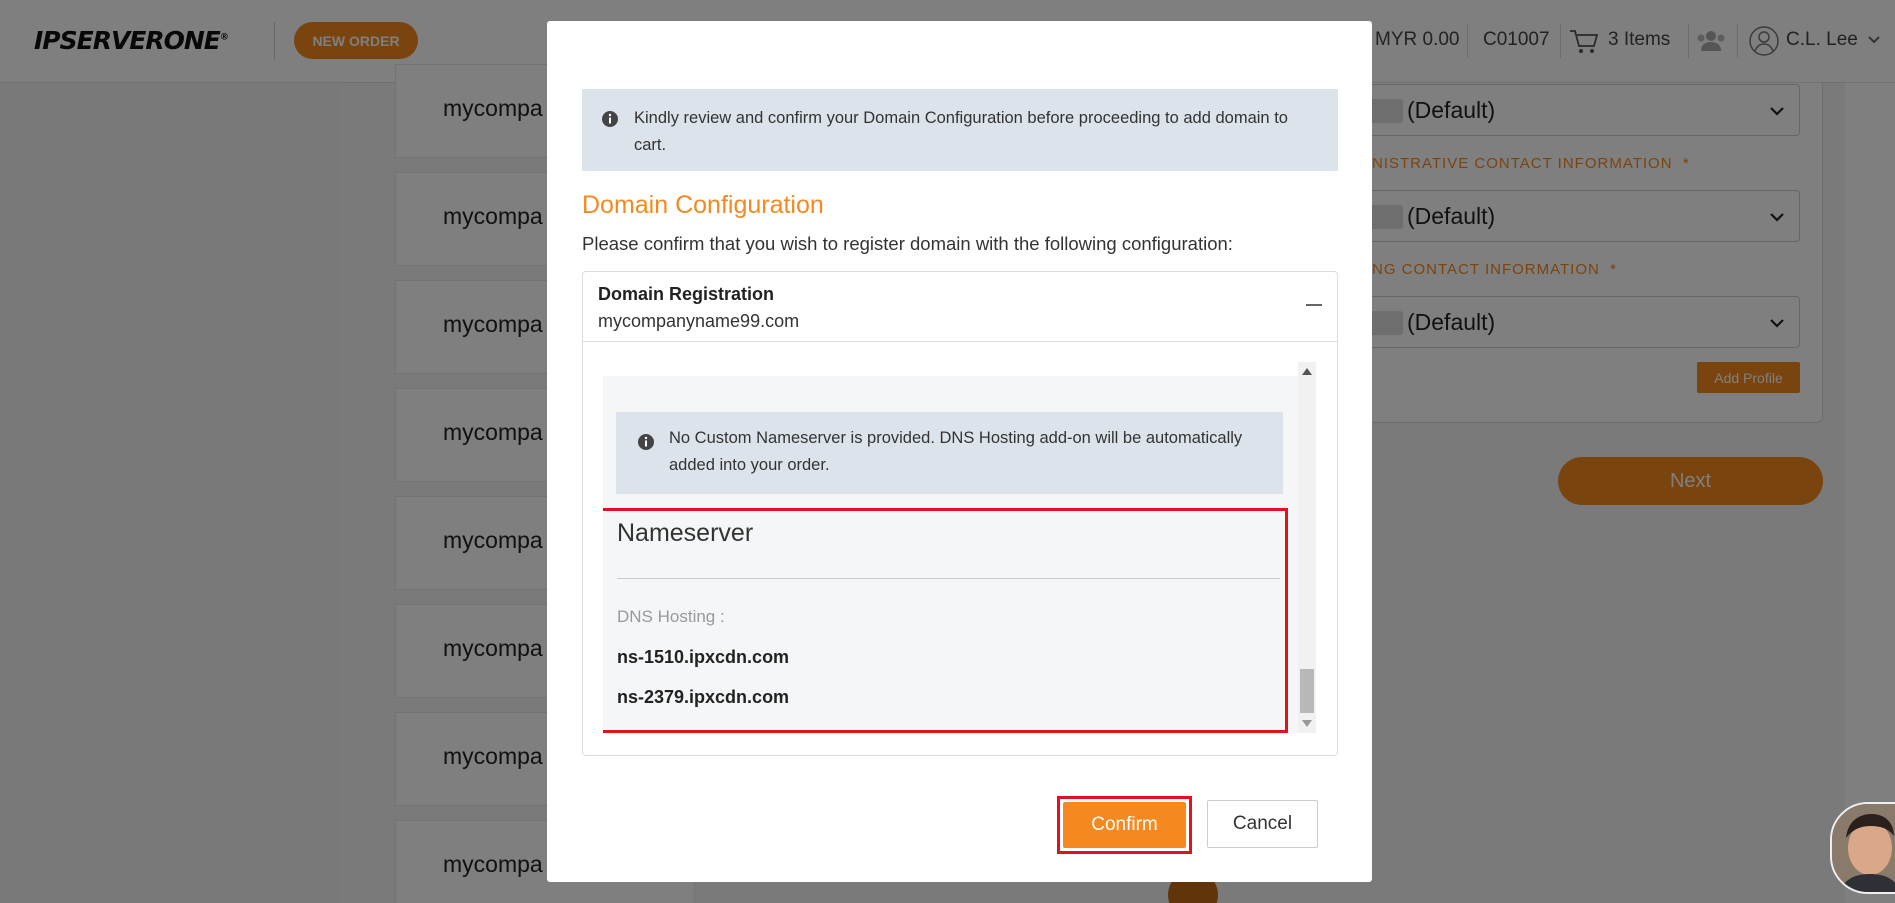  What do you see at coordinates (685, 533) in the screenshot?
I see `nameserver-title: Nameserver` at bounding box center [685, 533].